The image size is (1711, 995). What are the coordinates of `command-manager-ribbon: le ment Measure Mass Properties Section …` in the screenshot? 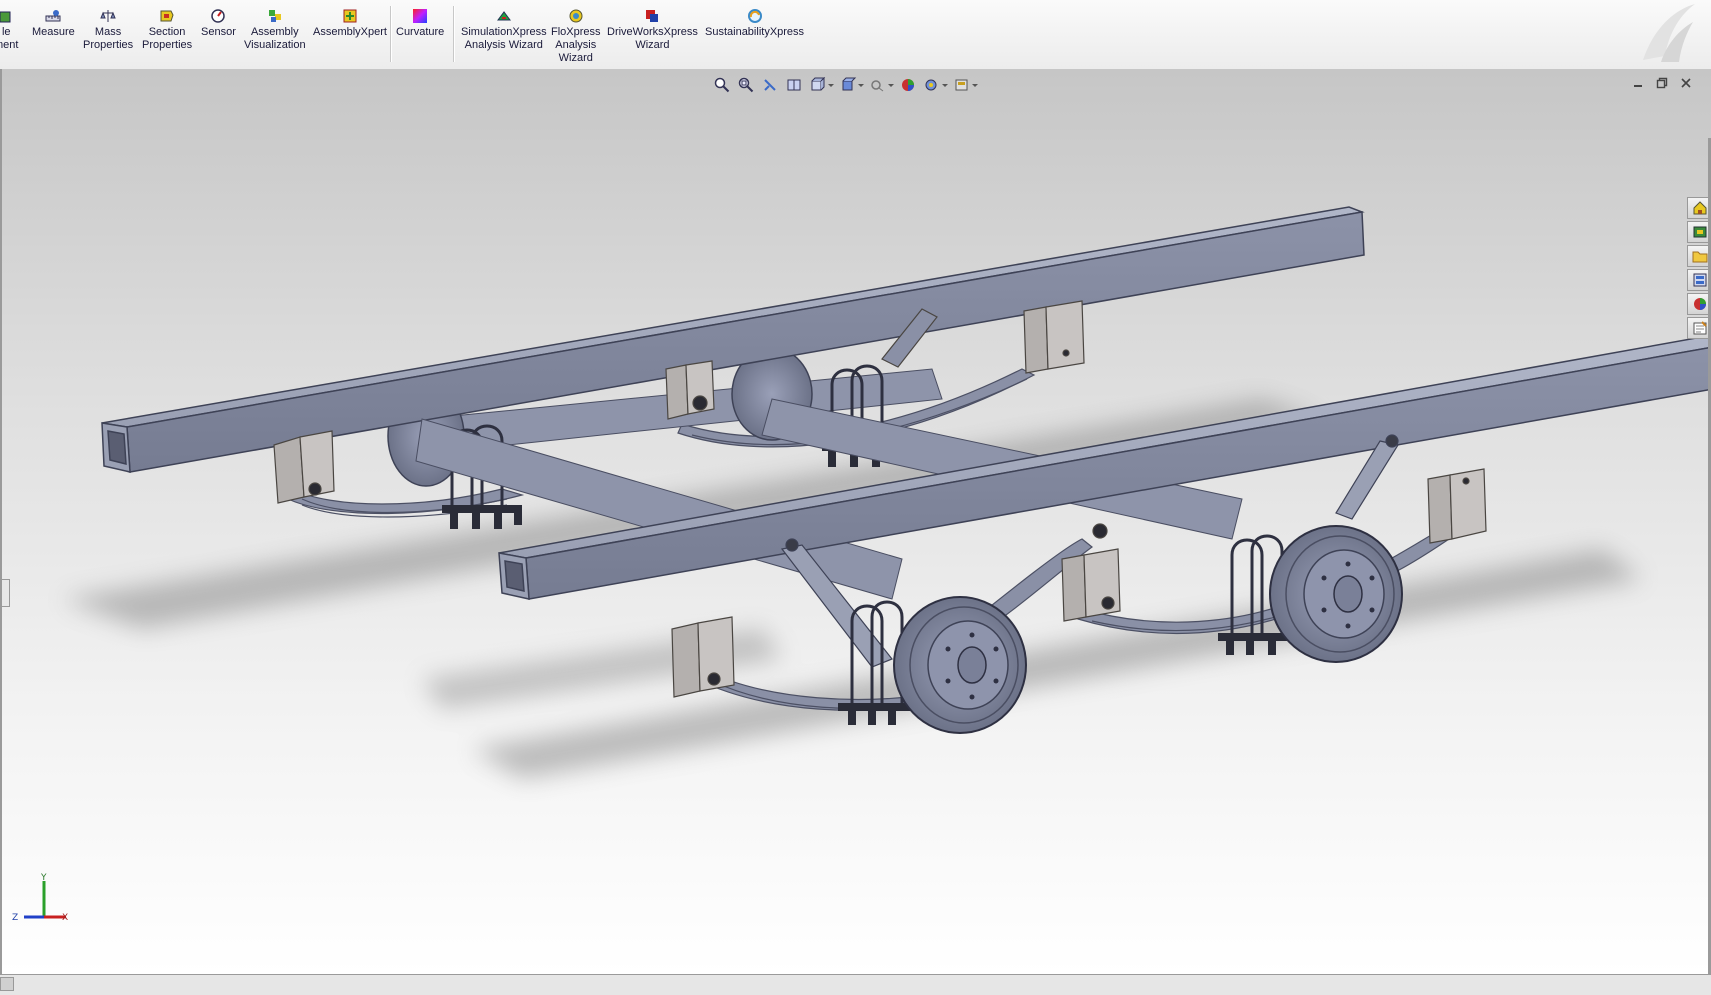 It's located at (855, 35).